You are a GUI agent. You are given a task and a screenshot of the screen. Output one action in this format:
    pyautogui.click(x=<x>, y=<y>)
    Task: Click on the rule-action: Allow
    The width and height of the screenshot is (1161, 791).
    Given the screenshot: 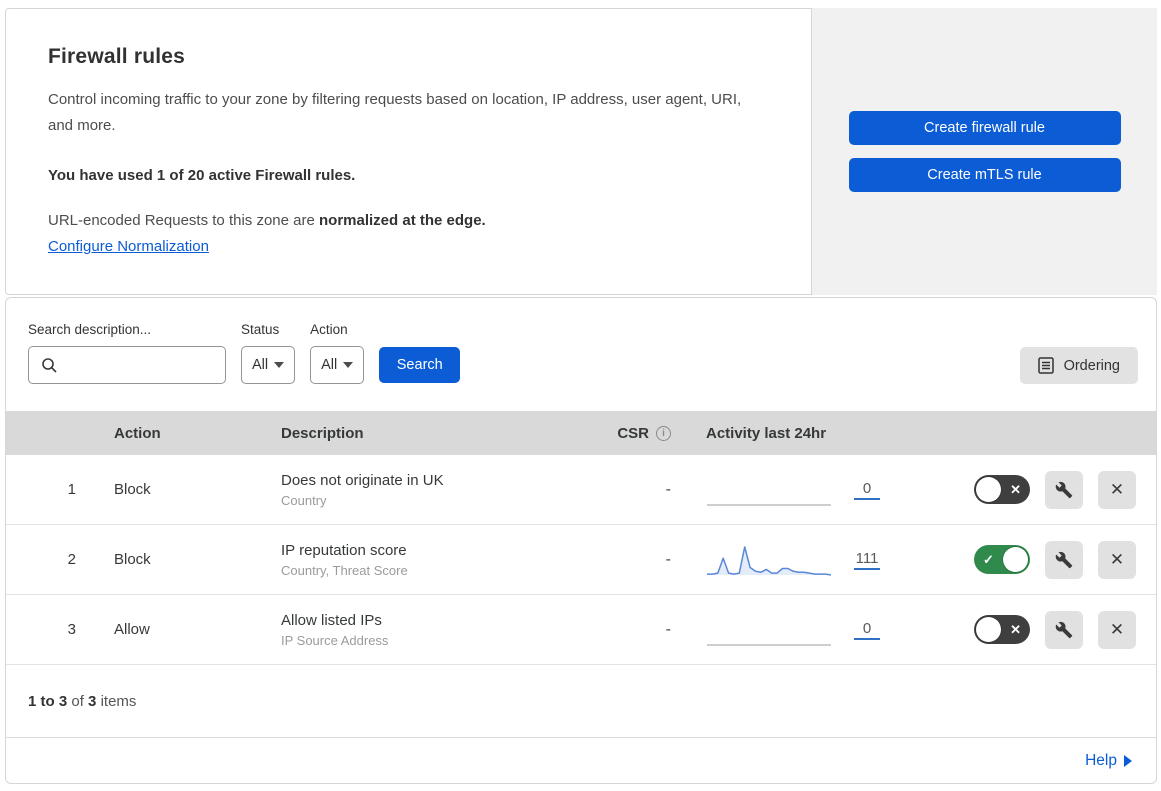 What is the action you would take?
    pyautogui.click(x=132, y=629)
    